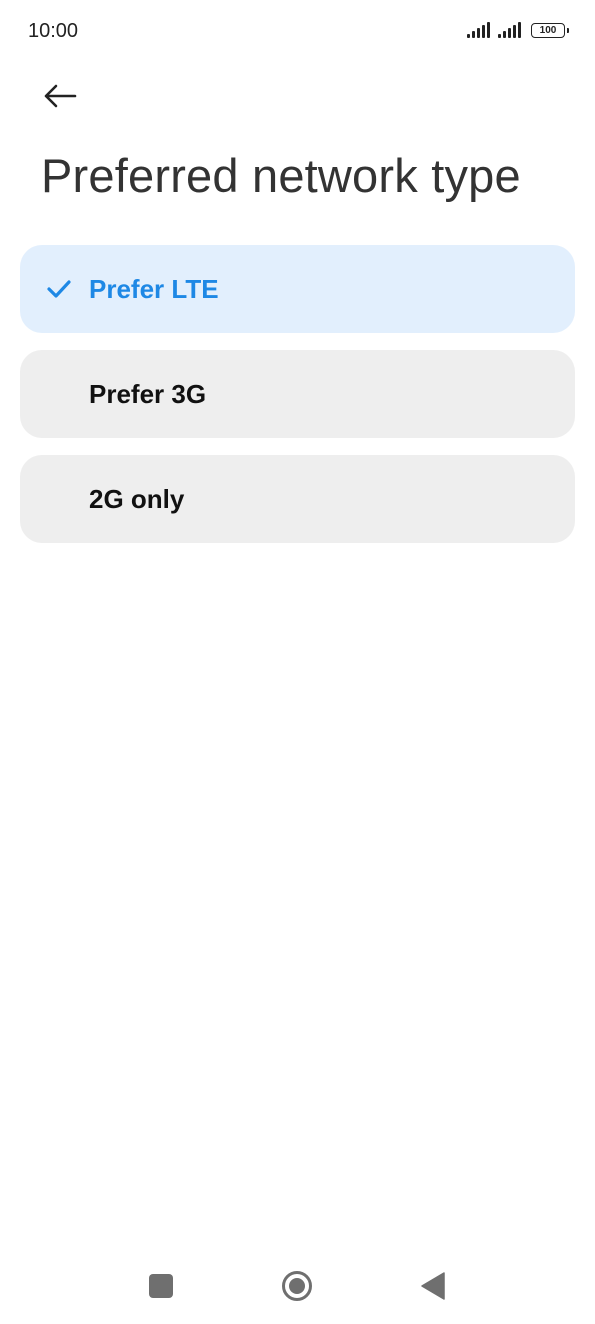 This screenshot has width=595, height=1324. I want to click on option-prefer-3g: Prefer 3G, so click(297, 394).